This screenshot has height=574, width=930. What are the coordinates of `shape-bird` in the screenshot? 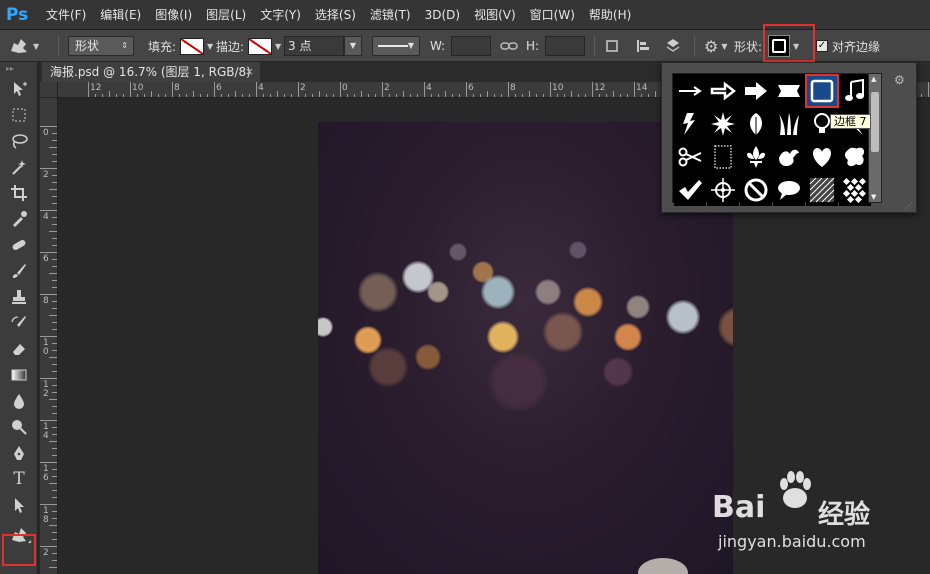 It's located at (789, 157).